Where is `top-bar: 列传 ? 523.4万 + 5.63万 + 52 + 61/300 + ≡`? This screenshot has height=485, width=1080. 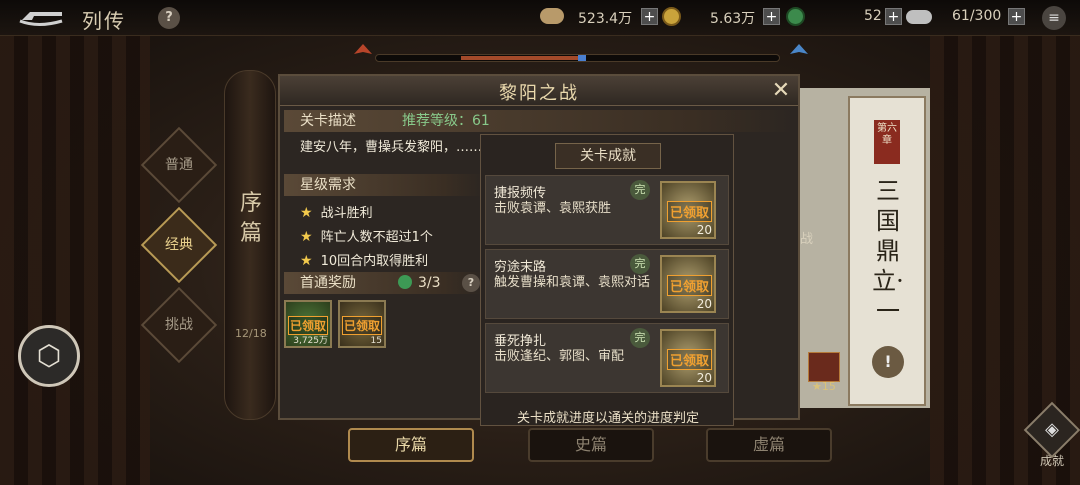 top-bar: 列传 ? 523.4万 + 5.63万 + 52 + 61/300 + ≡ is located at coordinates (540, 18).